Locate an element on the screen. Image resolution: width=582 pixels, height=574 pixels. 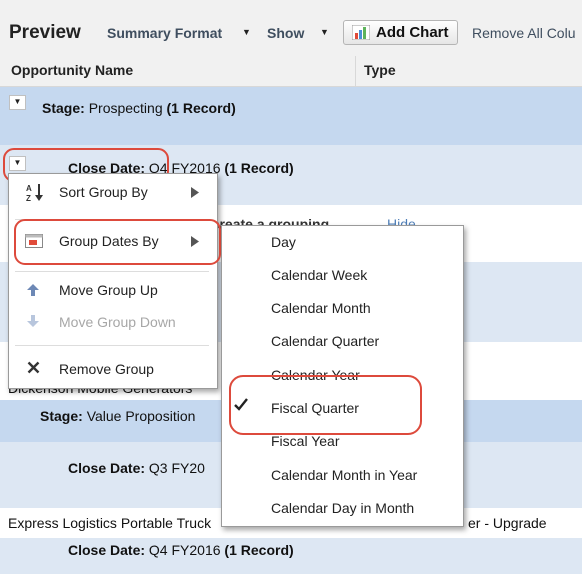
menu-item-move-group-up: Move Group Up is located at coordinates (112, 291).